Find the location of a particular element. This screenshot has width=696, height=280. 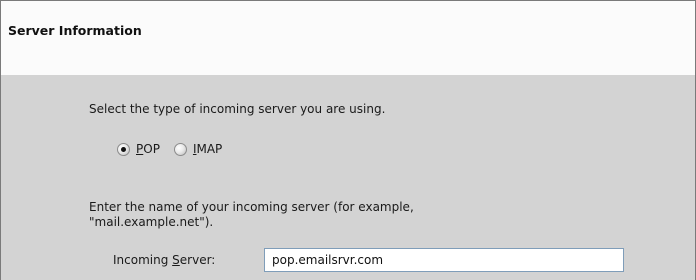

server-name-prompt-line-2: "mail.example.net"). is located at coordinates (151, 222).